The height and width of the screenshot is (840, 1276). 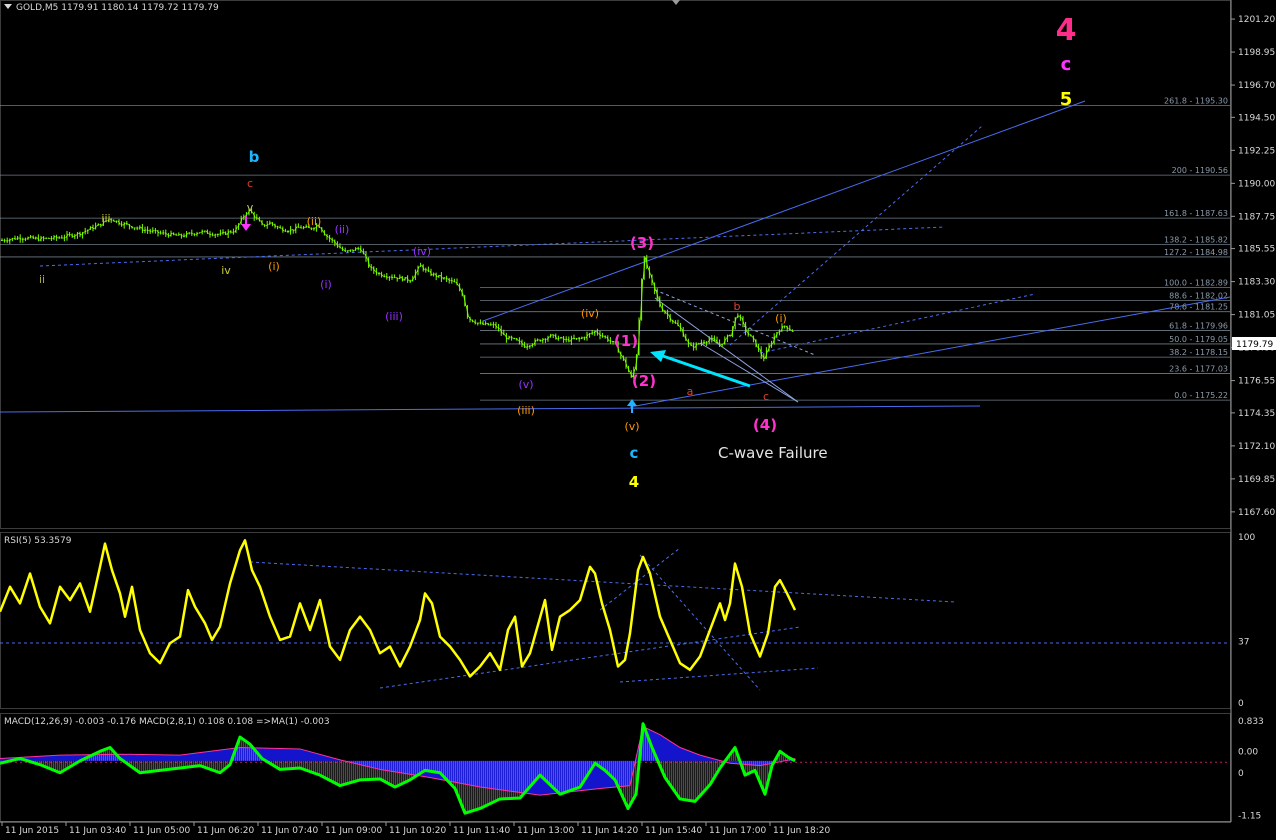 What do you see at coordinates (644, 381) in the screenshot?
I see `wave-label: (2)` at bounding box center [644, 381].